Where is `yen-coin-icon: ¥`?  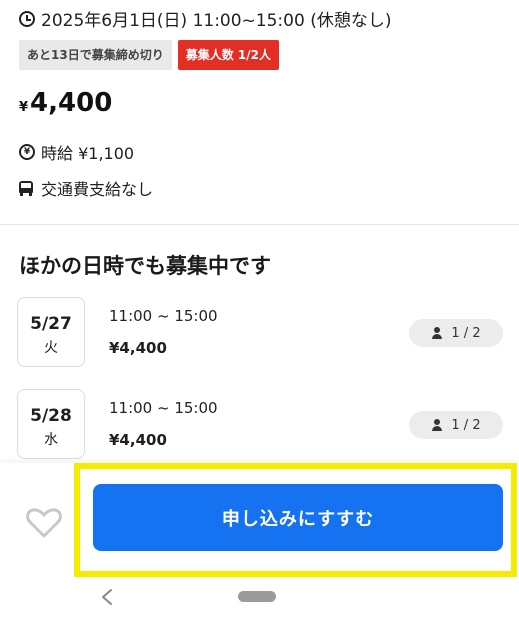
yen-coin-icon: ¥ is located at coordinates (27, 152).